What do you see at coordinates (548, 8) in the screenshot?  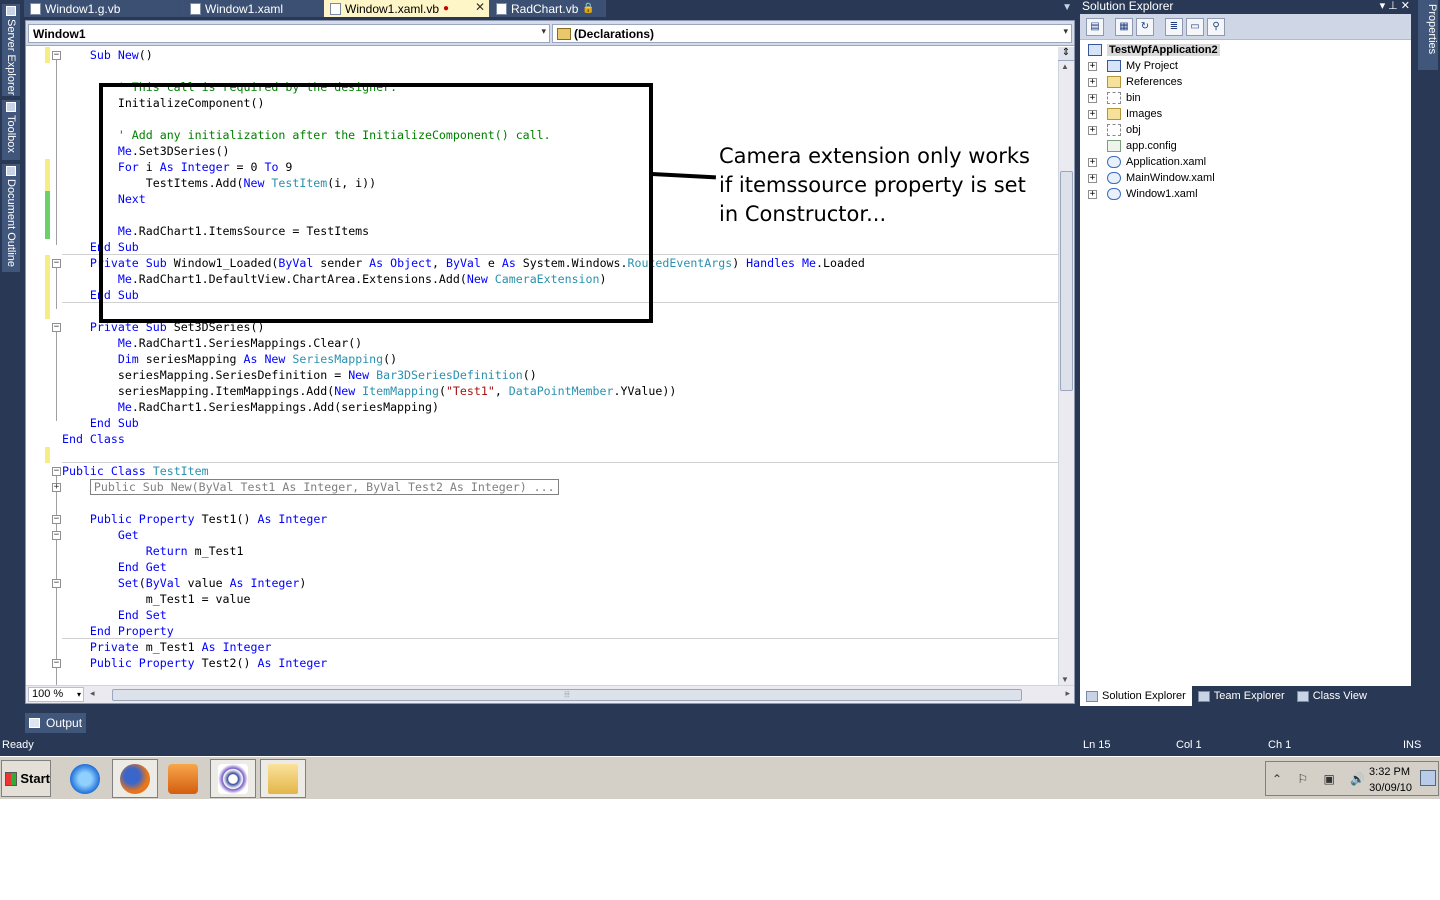 I see `tab-radchart-vb: RadChart.vb 🔒` at bounding box center [548, 8].